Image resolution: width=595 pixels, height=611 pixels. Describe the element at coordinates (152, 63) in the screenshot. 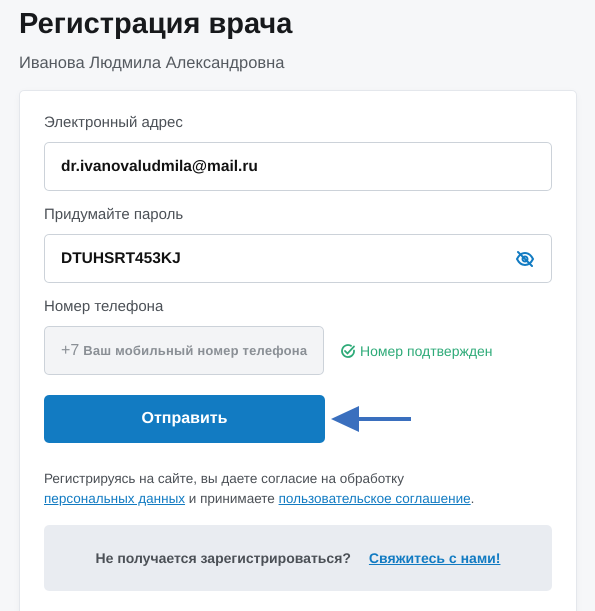

I see `doctor-name: Иванова Людмила Александровна` at that location.